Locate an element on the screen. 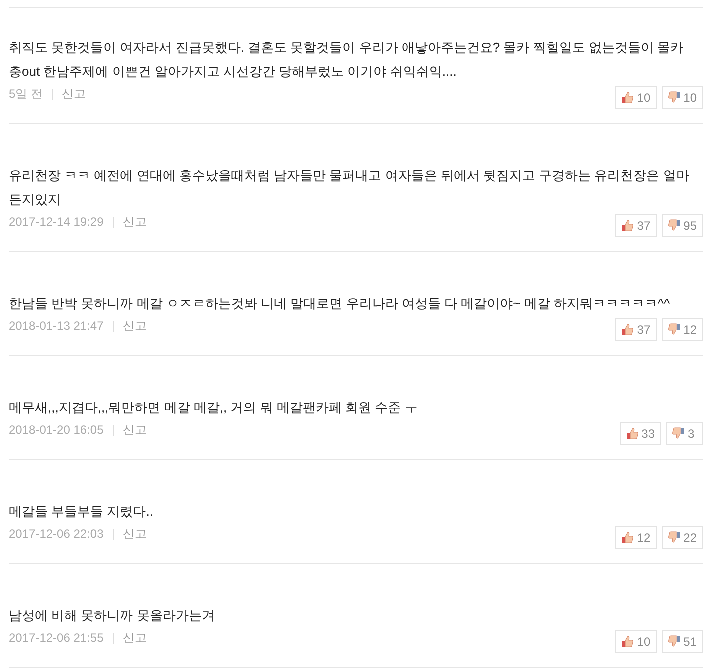 This screenshot has width=719, height=670. comment-time: 2018-01-13 21:47 is located at coordinates (56, 326).